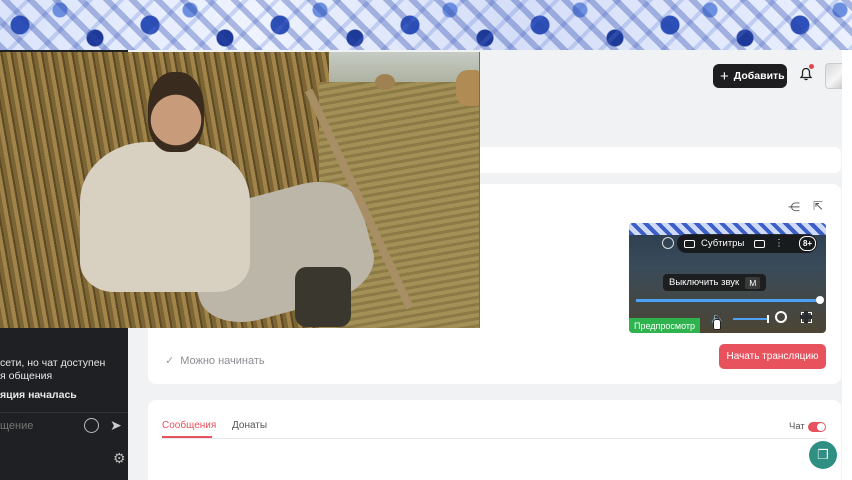  I want to click on bell-icon, so click(806, 74).